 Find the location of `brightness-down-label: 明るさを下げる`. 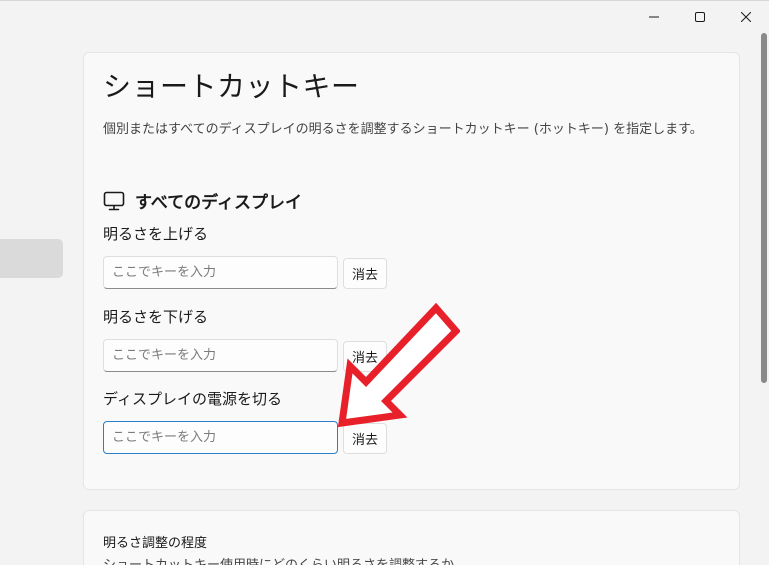

brightness-down-label: 明るさを下げる is located at coordinates (156, 317).